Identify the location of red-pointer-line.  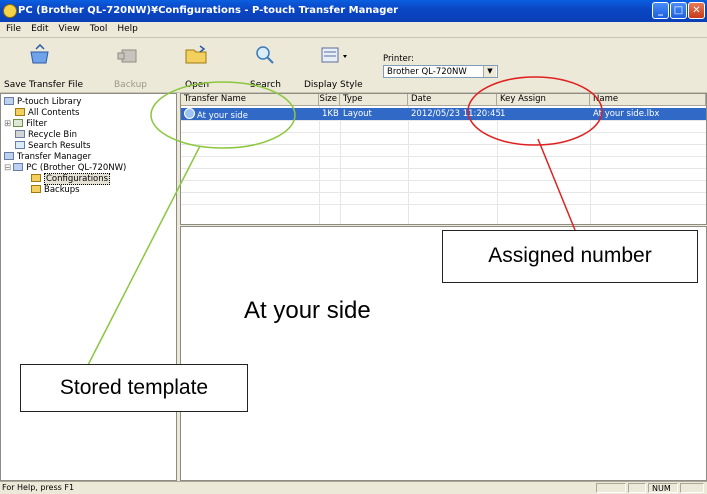
(556, 184).